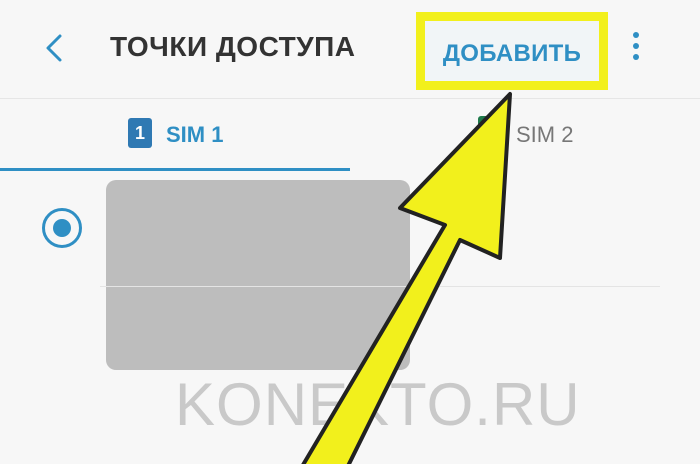 This screenshot has height=464, width=700. Describe the element at coordinates (233, 46) in the screenshot. I see `page-title: ТОЧКИ ДОСТУПА` at that location.